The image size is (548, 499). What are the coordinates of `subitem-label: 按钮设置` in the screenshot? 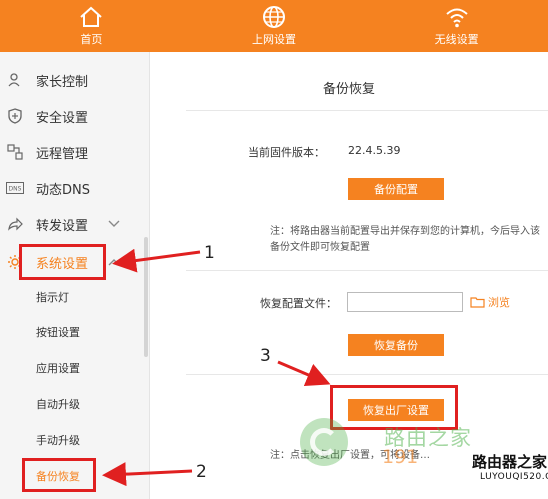 It's located at (58, 332).